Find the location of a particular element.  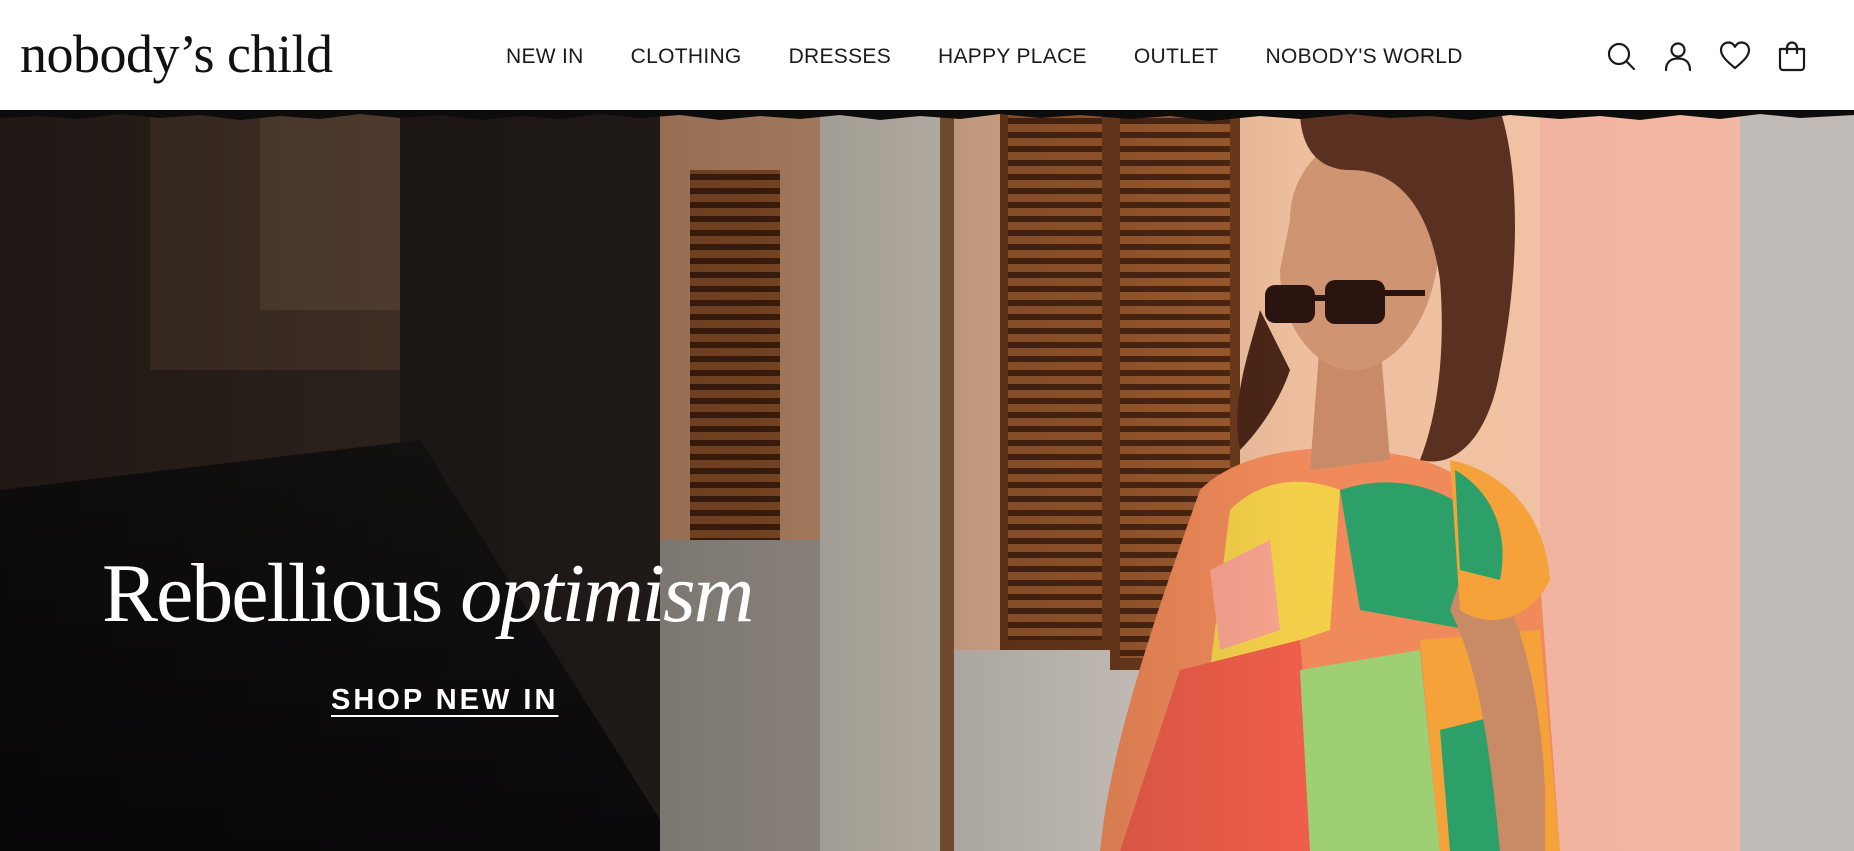

nav-item-clothing: CLOTHING is located at coordinates (686, 57).